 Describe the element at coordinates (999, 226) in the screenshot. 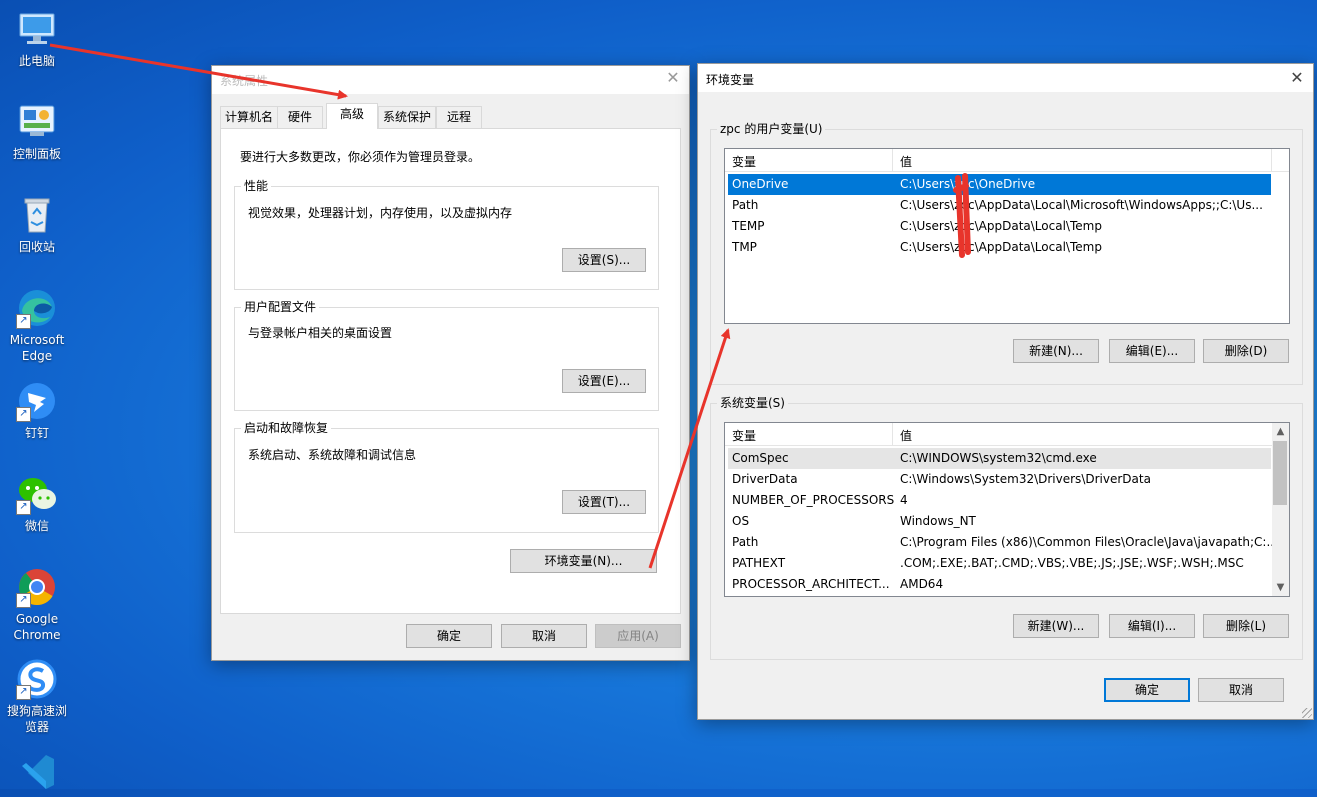

I see `list-item: TEMP C:\Users\zpc\AppData\Local\Temp` at that location.